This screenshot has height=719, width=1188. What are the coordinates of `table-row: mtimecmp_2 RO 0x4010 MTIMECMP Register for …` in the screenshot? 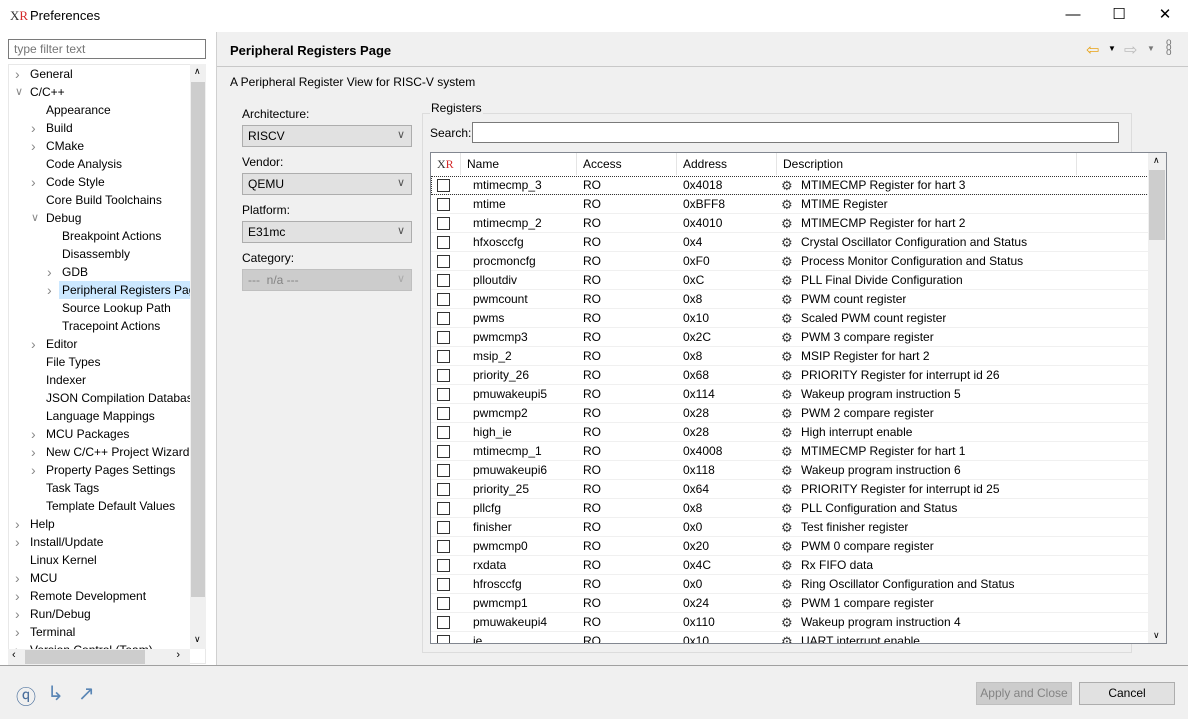 It's located at (790, 223).